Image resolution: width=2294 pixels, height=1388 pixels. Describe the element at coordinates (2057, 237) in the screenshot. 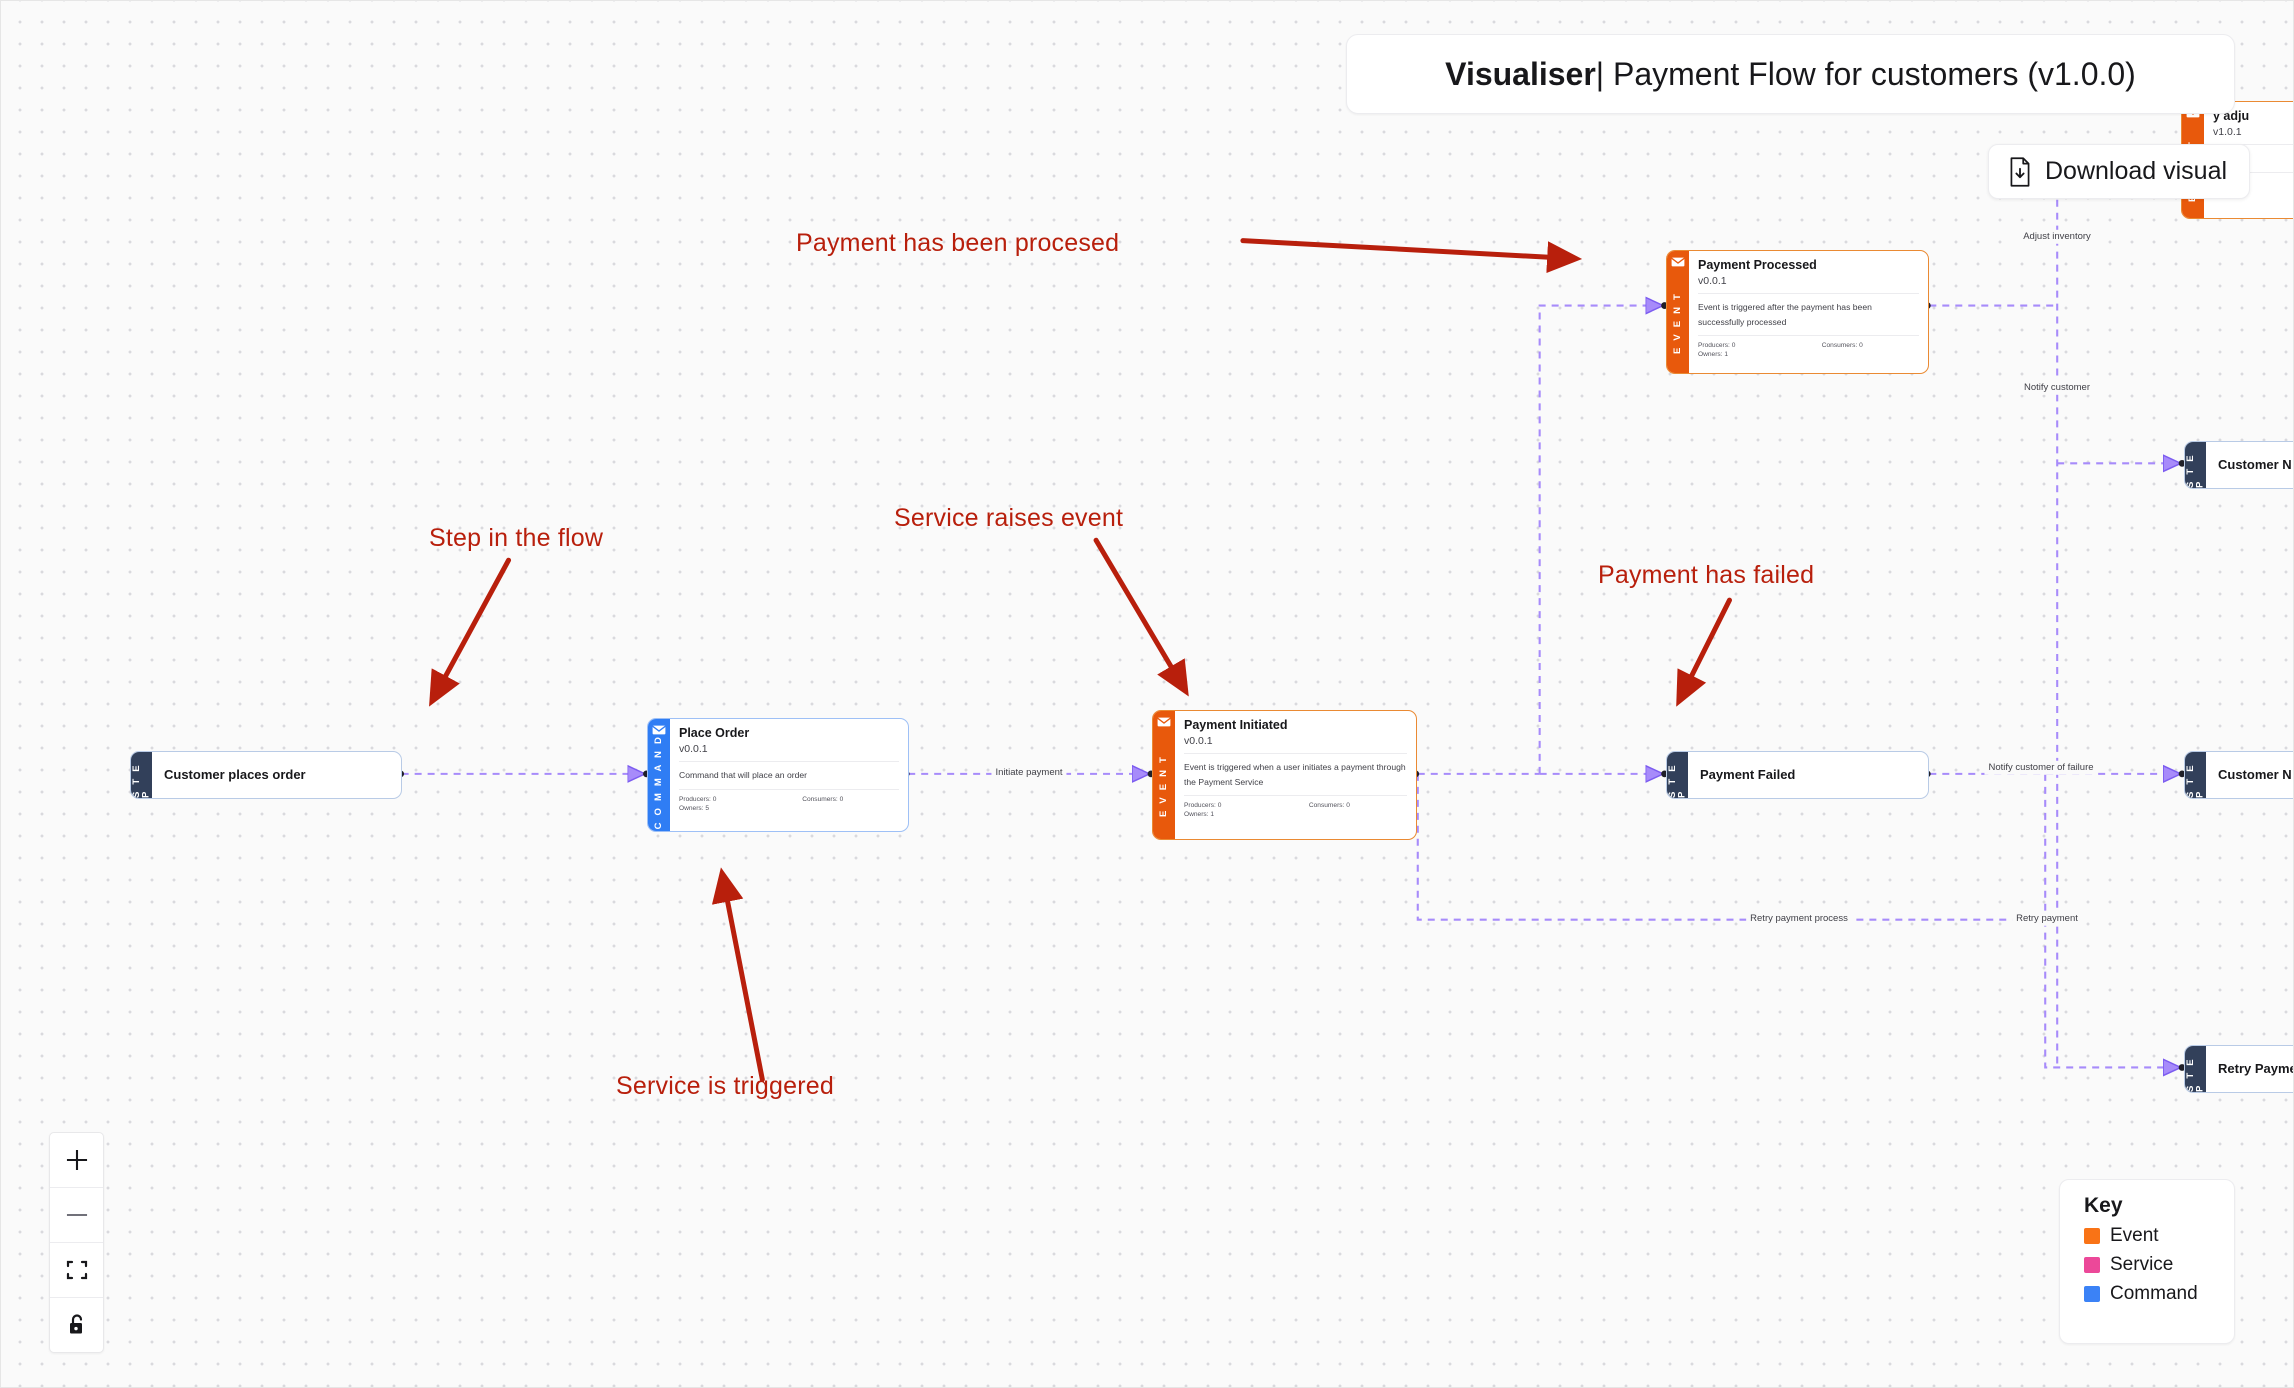

I see `edge-label-adjust-inventory: Adjust inventory` at that location.